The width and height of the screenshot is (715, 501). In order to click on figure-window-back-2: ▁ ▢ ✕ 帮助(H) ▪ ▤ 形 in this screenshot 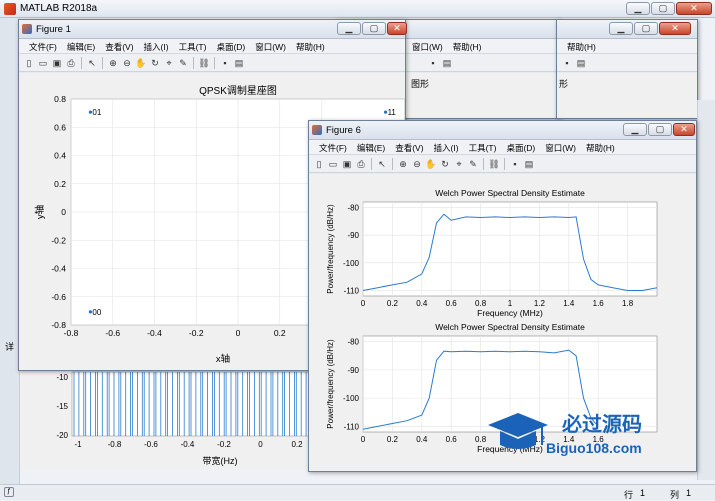, I will do `click(627, 69)`.